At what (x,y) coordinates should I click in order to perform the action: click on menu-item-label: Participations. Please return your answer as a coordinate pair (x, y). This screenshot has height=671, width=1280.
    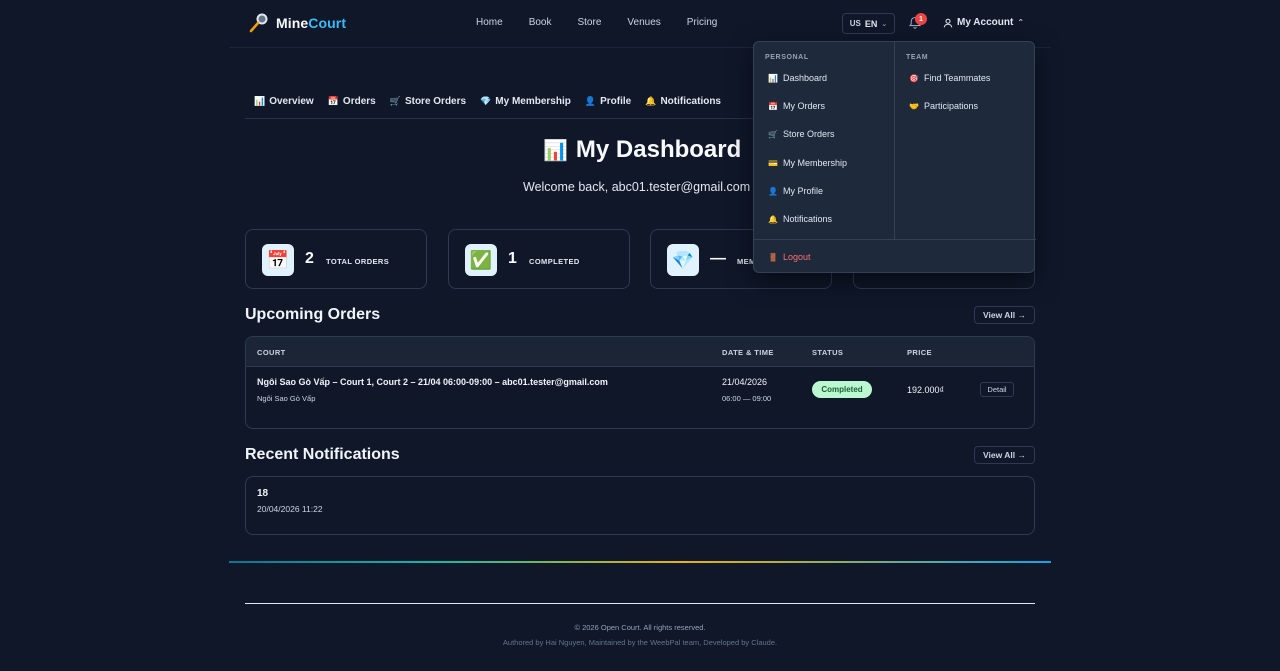
    Looking at the image, I should click on (950, 106).